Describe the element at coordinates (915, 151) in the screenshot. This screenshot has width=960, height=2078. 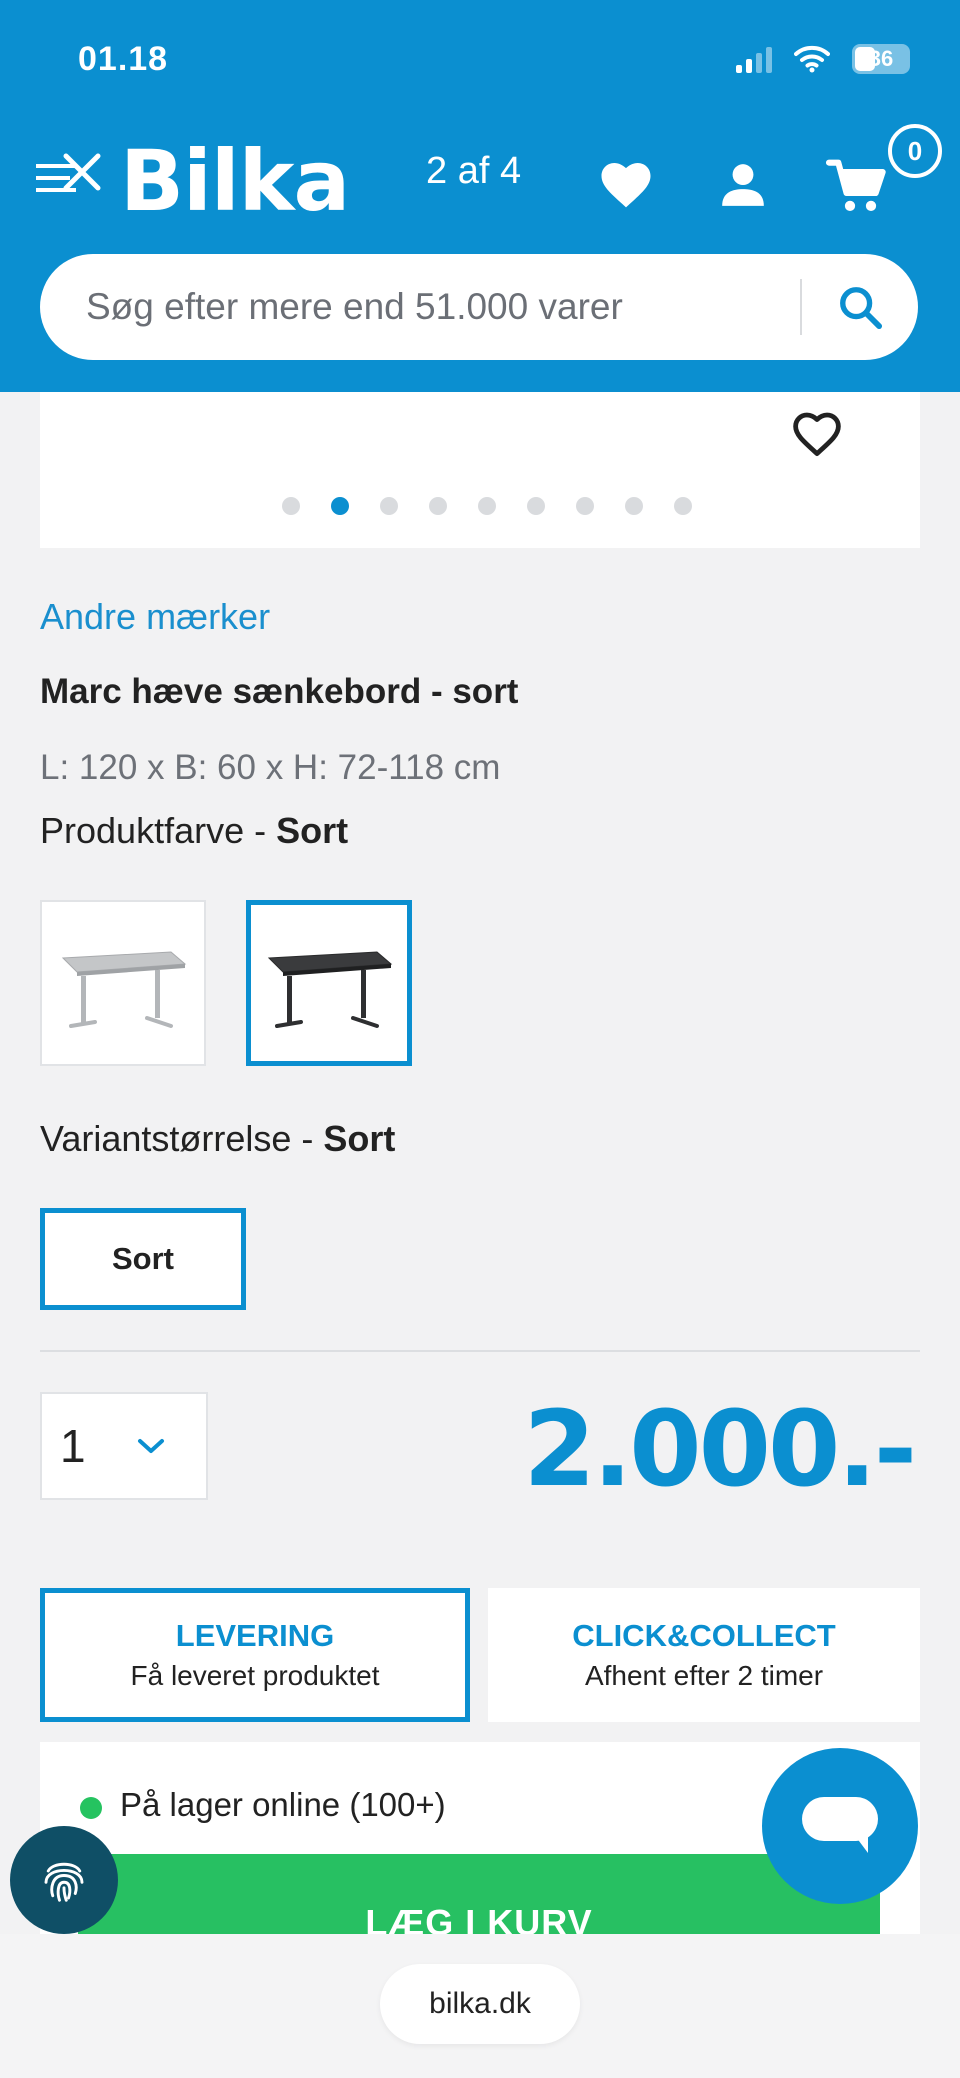
I see `cart-count-badge: 0` at that location.